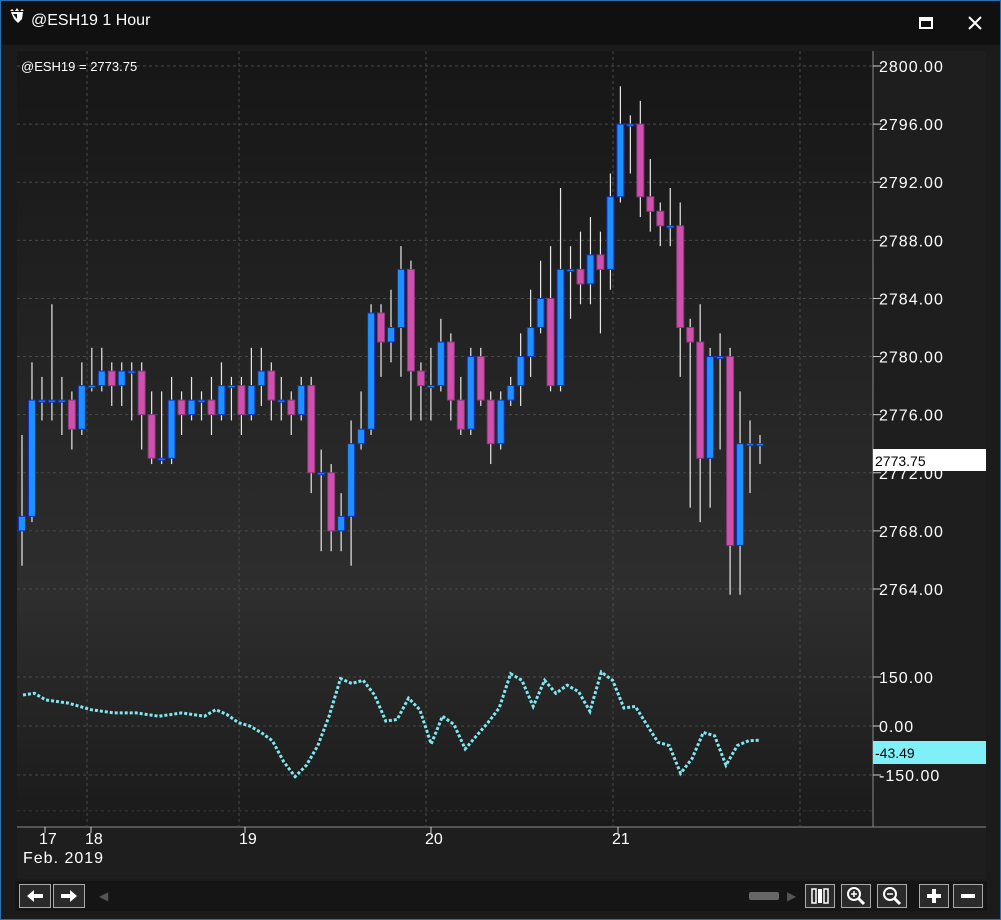 The image size is (1001, 920). I want to click on y-tick-label: 2776.00, so click(911, 416).